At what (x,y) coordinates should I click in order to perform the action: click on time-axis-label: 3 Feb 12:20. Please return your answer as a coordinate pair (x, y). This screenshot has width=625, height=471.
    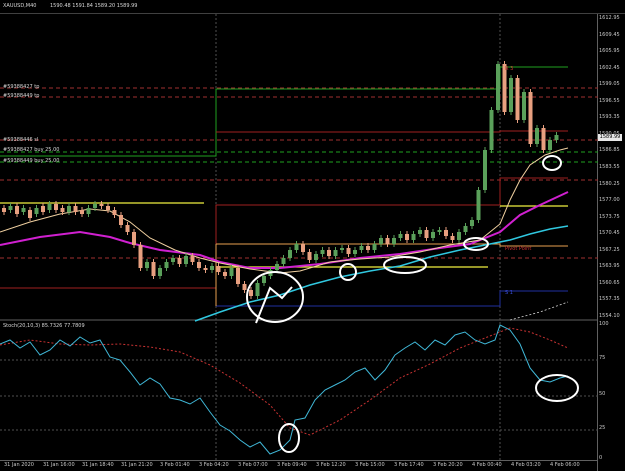
    Looking at the image, I should click on (331, 465).